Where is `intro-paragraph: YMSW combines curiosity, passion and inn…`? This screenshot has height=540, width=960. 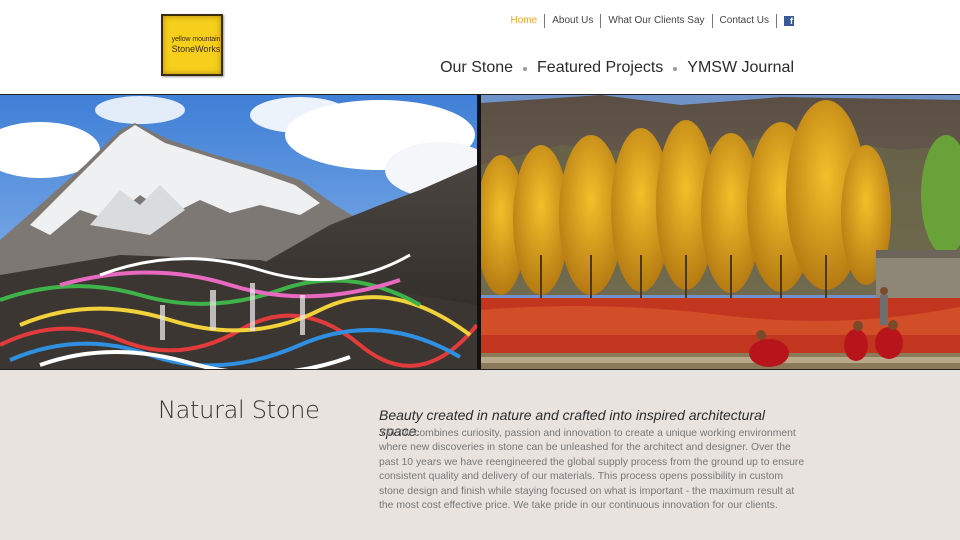 intro-paragraph: YMSW combines curiosity, passion and inn… is located at coordinates (592, 470).